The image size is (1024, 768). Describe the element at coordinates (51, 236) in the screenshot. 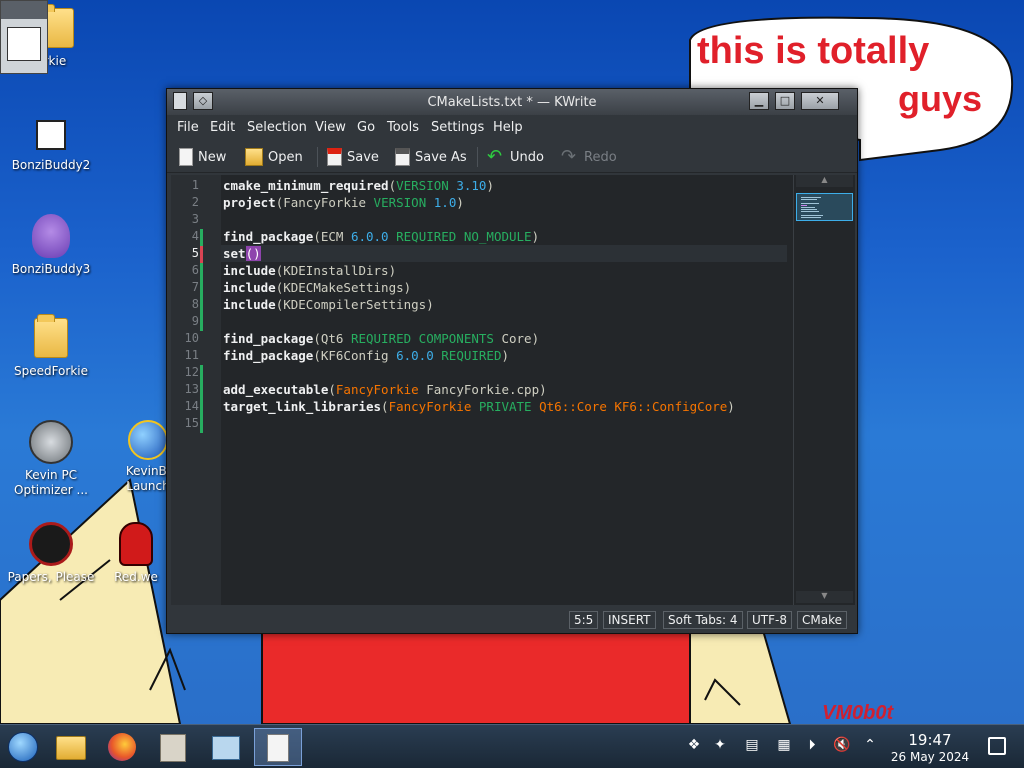

I see `purple-gorilla-icon` at that location.